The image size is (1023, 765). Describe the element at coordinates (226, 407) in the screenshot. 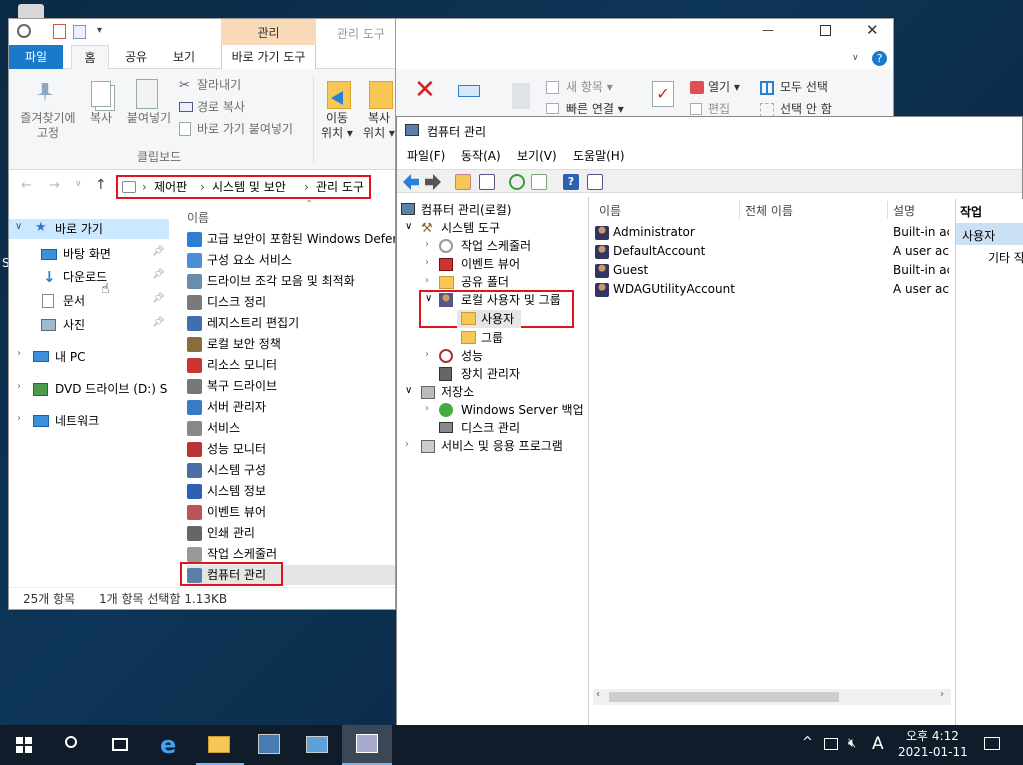

I see `file-item: 서버 관리자` at that location.